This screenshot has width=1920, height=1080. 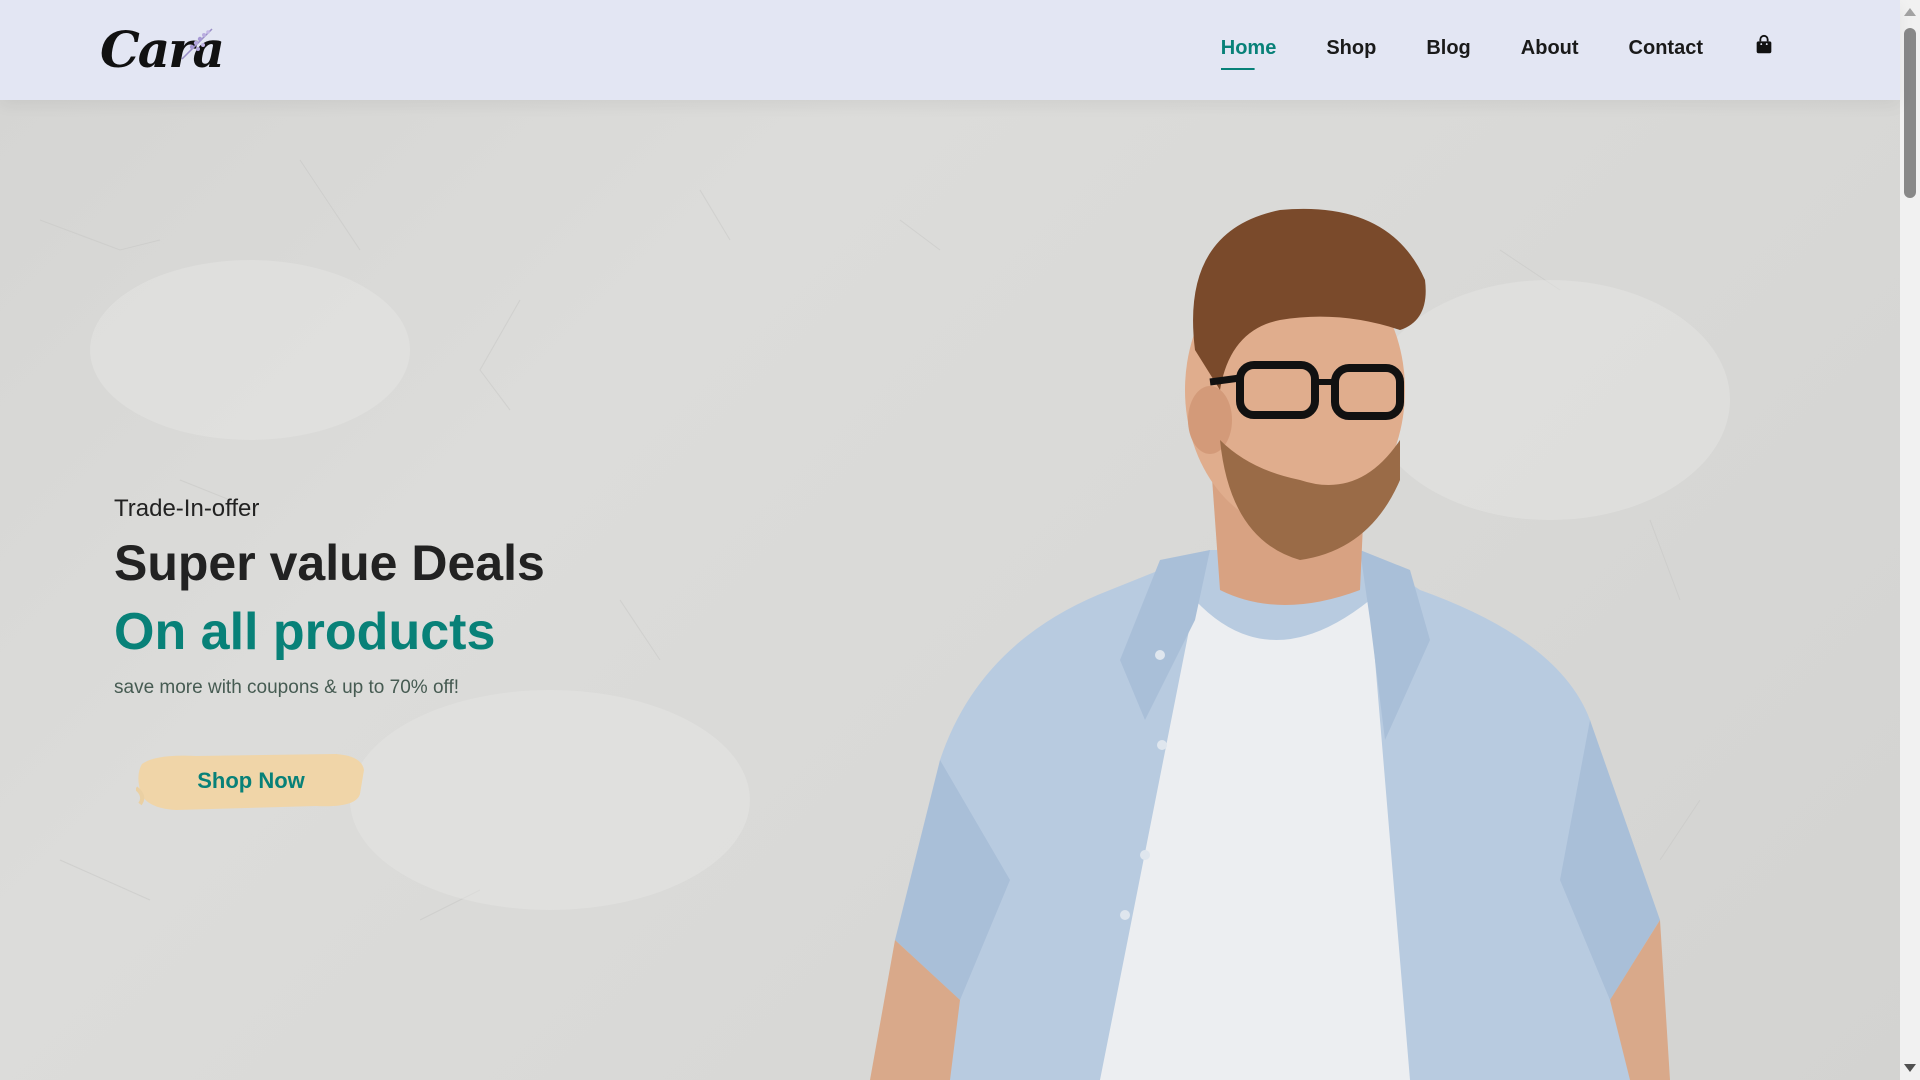 What do you see at coordinates (1910, 113) in the screenshot?
I see `scrollbar-thumb` at bounding box center [1910, 113].